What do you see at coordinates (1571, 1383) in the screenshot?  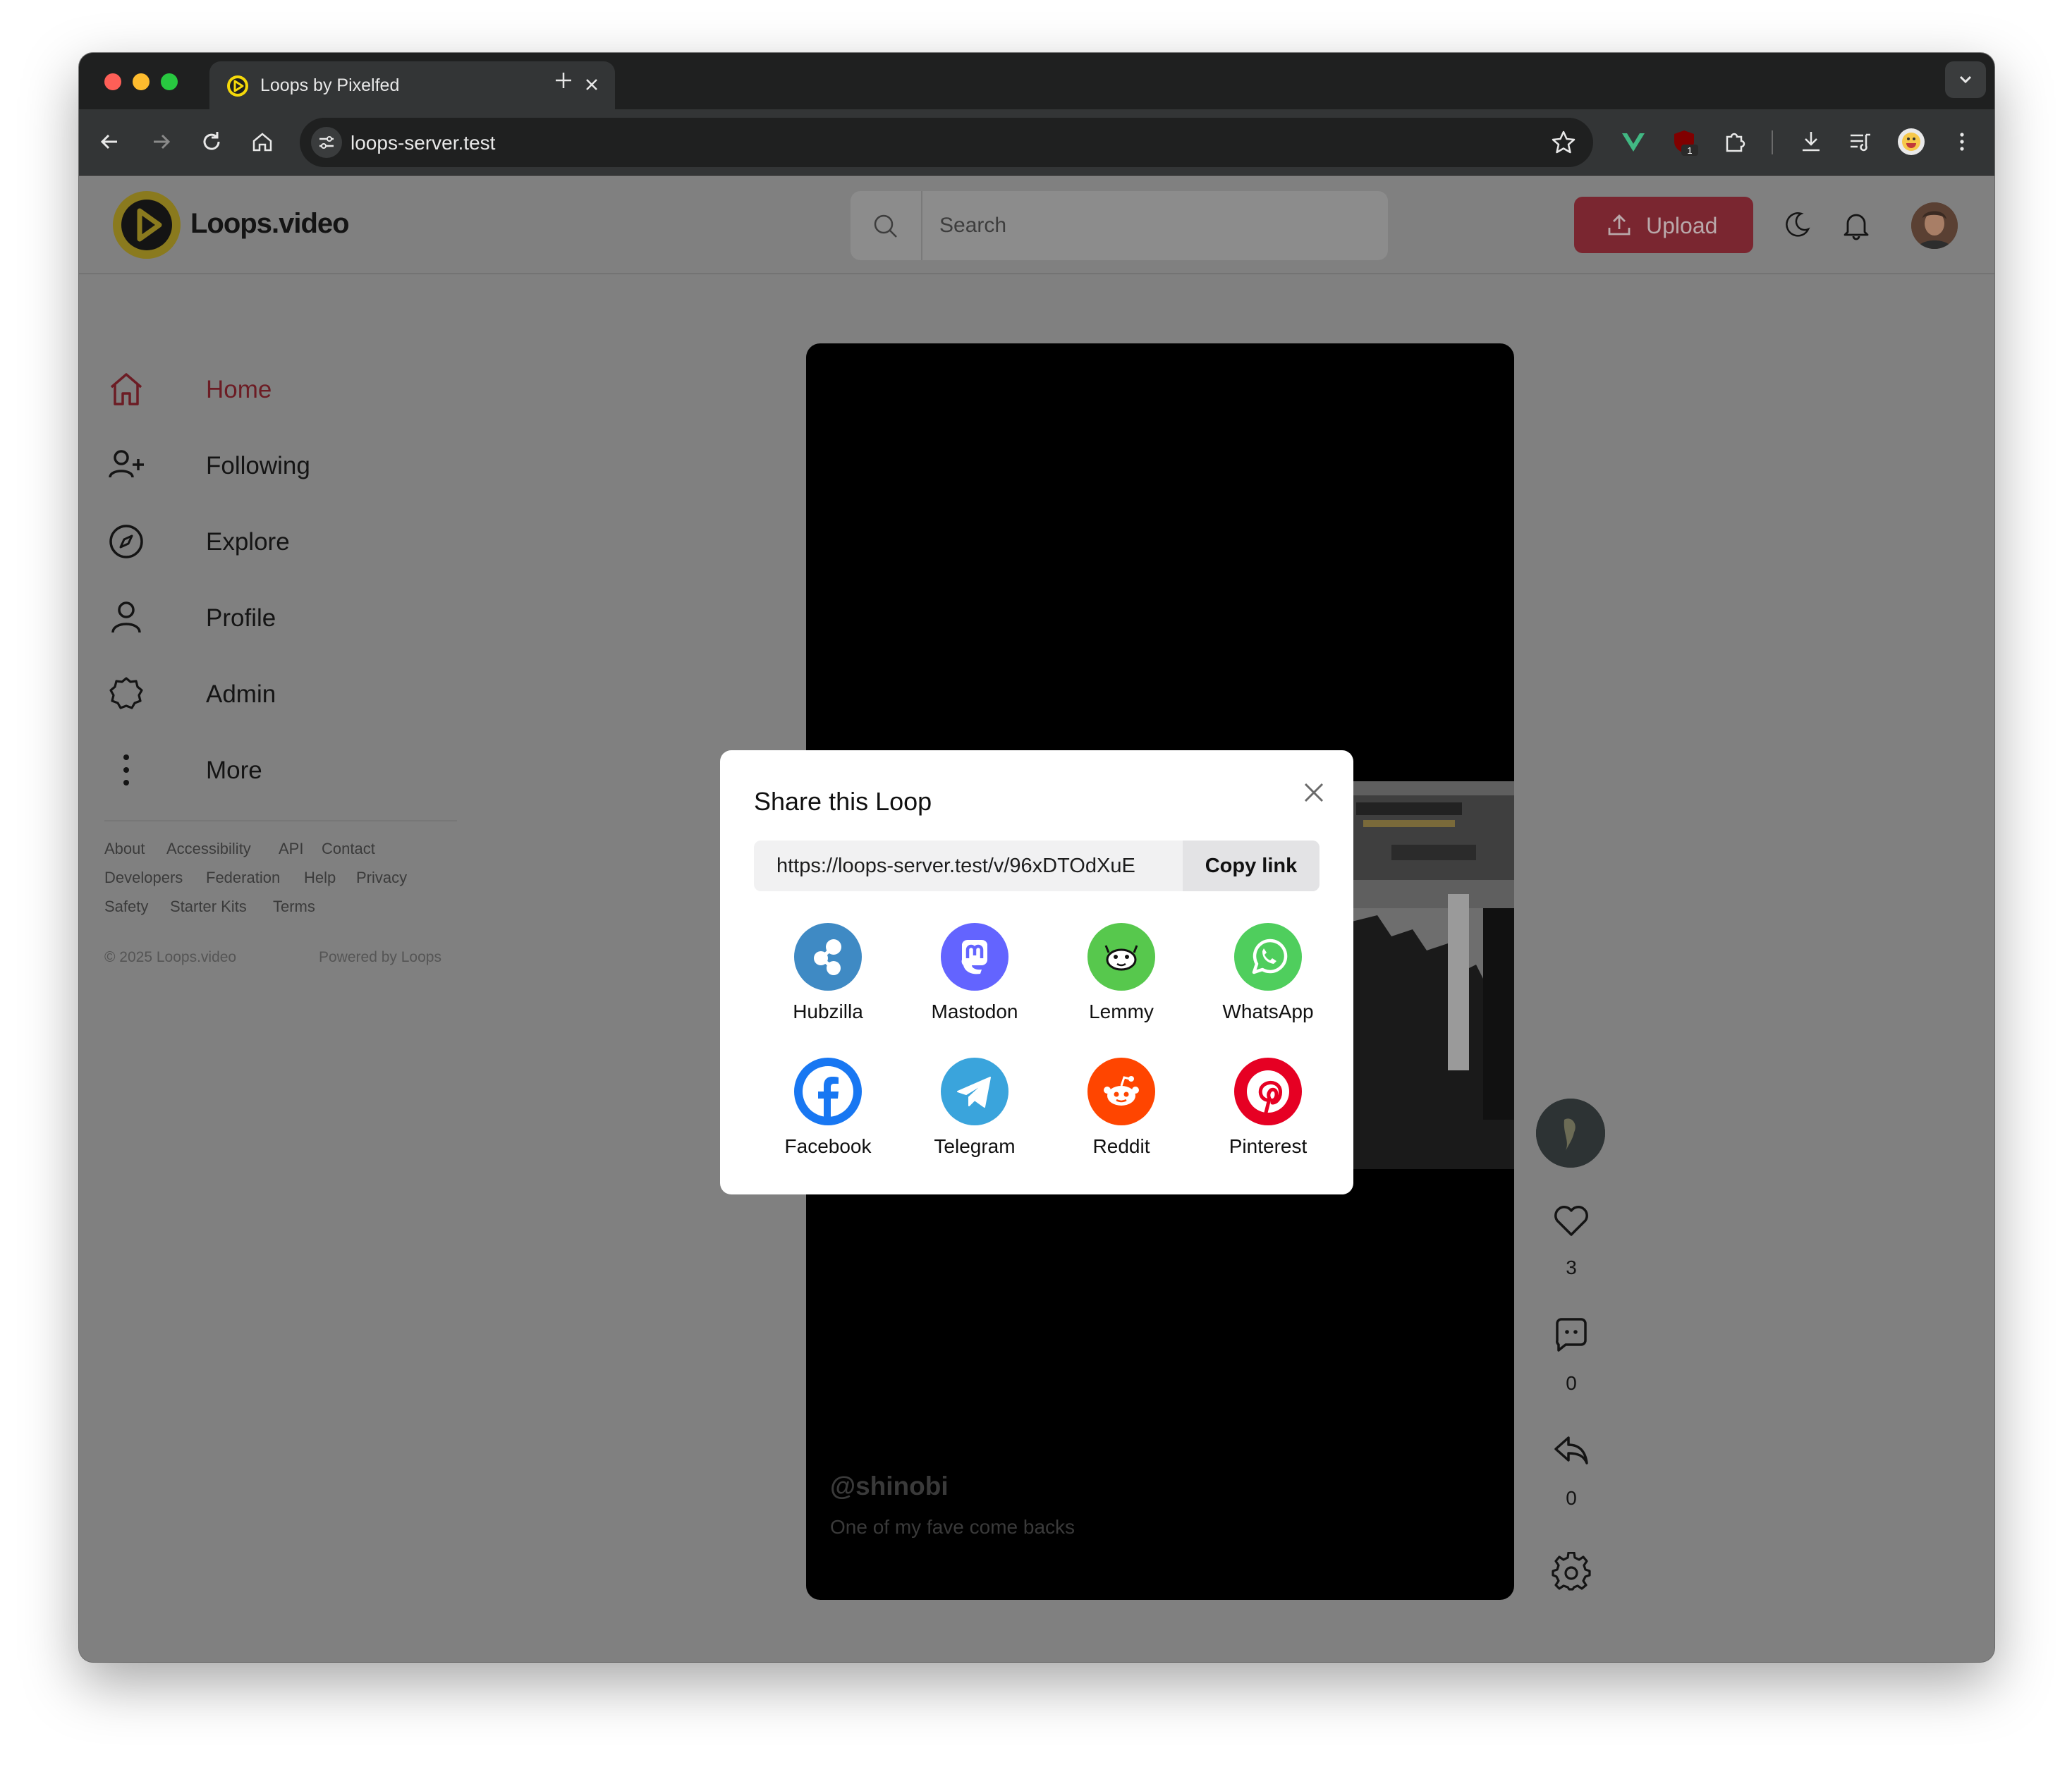 I see `comment-count: 0` at bounding box center [1571, 1383].